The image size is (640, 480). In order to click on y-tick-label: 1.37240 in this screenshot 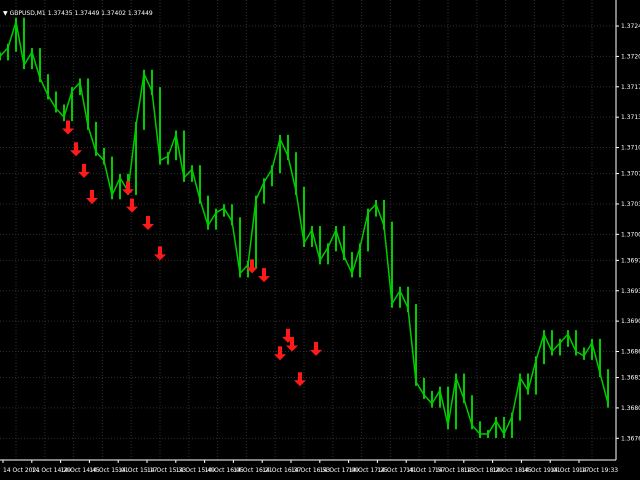, I will do `click(630, 26)`.